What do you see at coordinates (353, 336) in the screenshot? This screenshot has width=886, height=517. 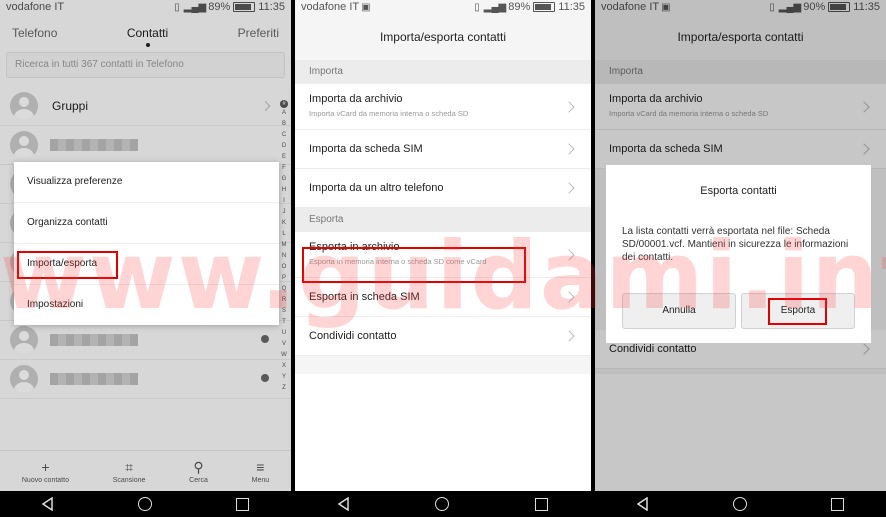 I see `row-title: Condividi contatto` at bounding box center [353, 336].